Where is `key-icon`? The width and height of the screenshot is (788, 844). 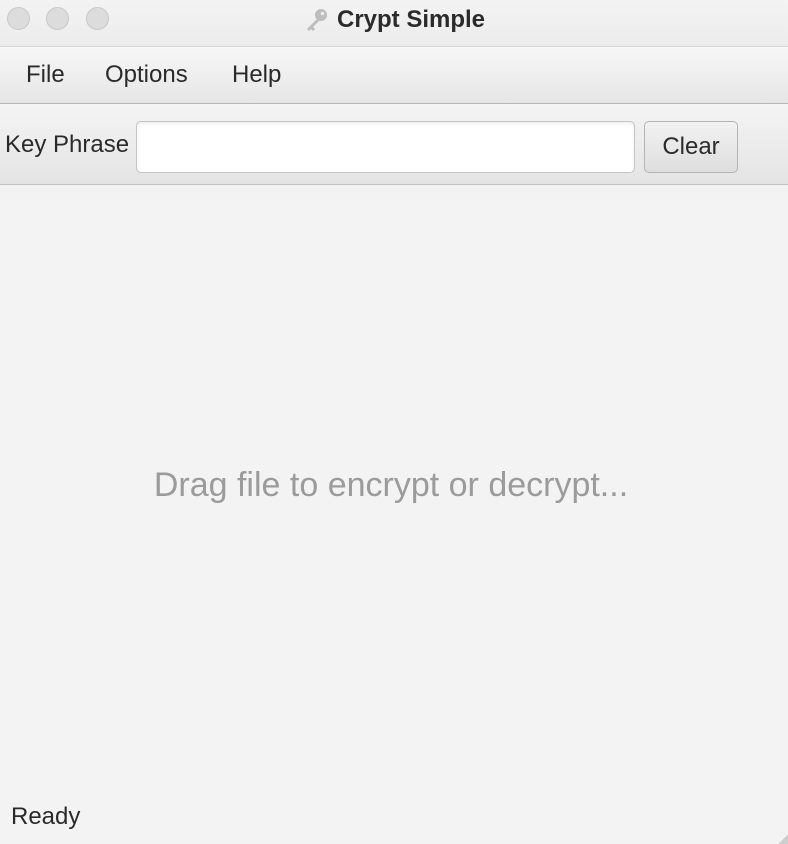
key-icon is located at coordinates (316, 20).